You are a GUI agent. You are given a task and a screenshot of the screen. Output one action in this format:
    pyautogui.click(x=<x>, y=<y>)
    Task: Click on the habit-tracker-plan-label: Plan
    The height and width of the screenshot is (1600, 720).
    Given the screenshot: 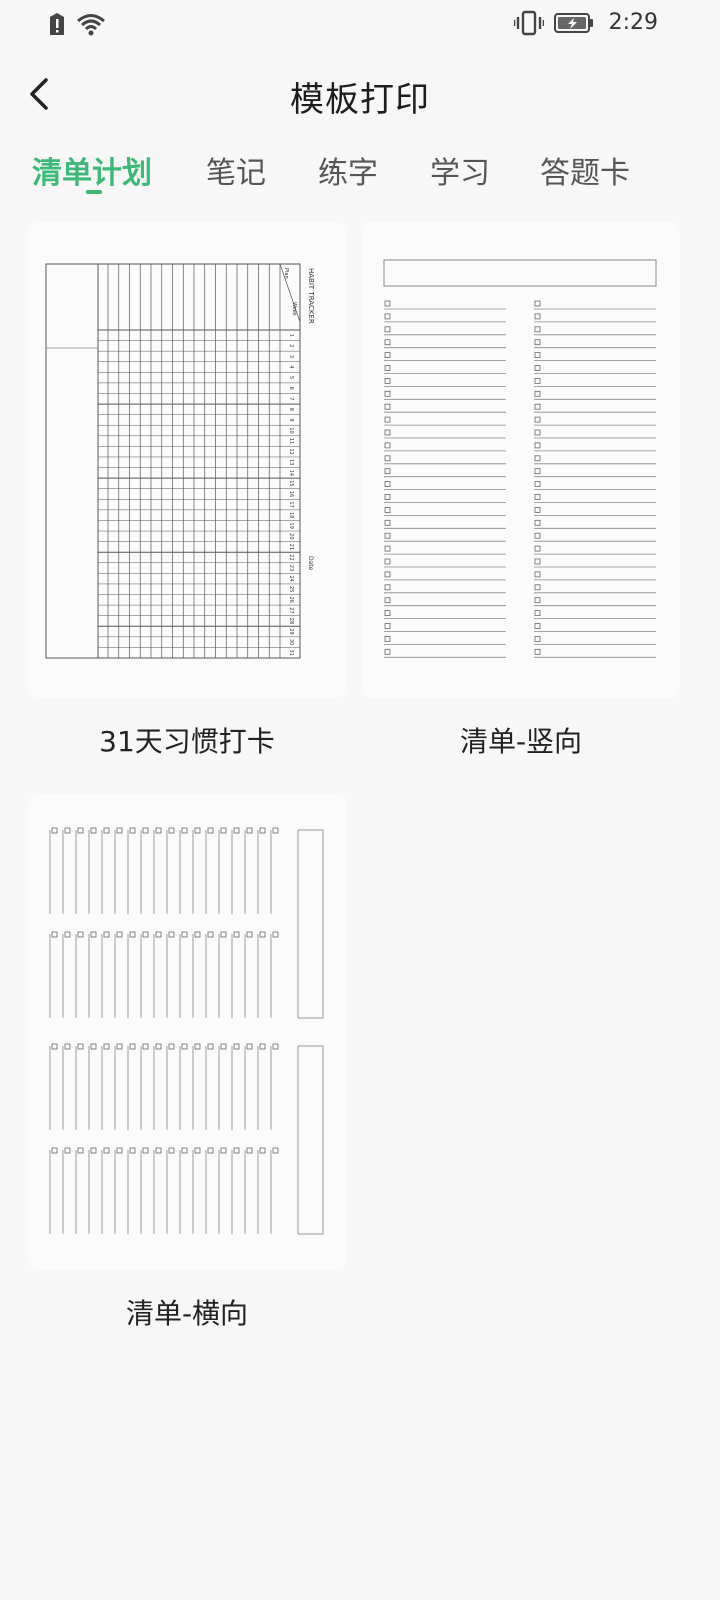 What is the action you would take?
    pyautogui.click(x=286, y=273)
    